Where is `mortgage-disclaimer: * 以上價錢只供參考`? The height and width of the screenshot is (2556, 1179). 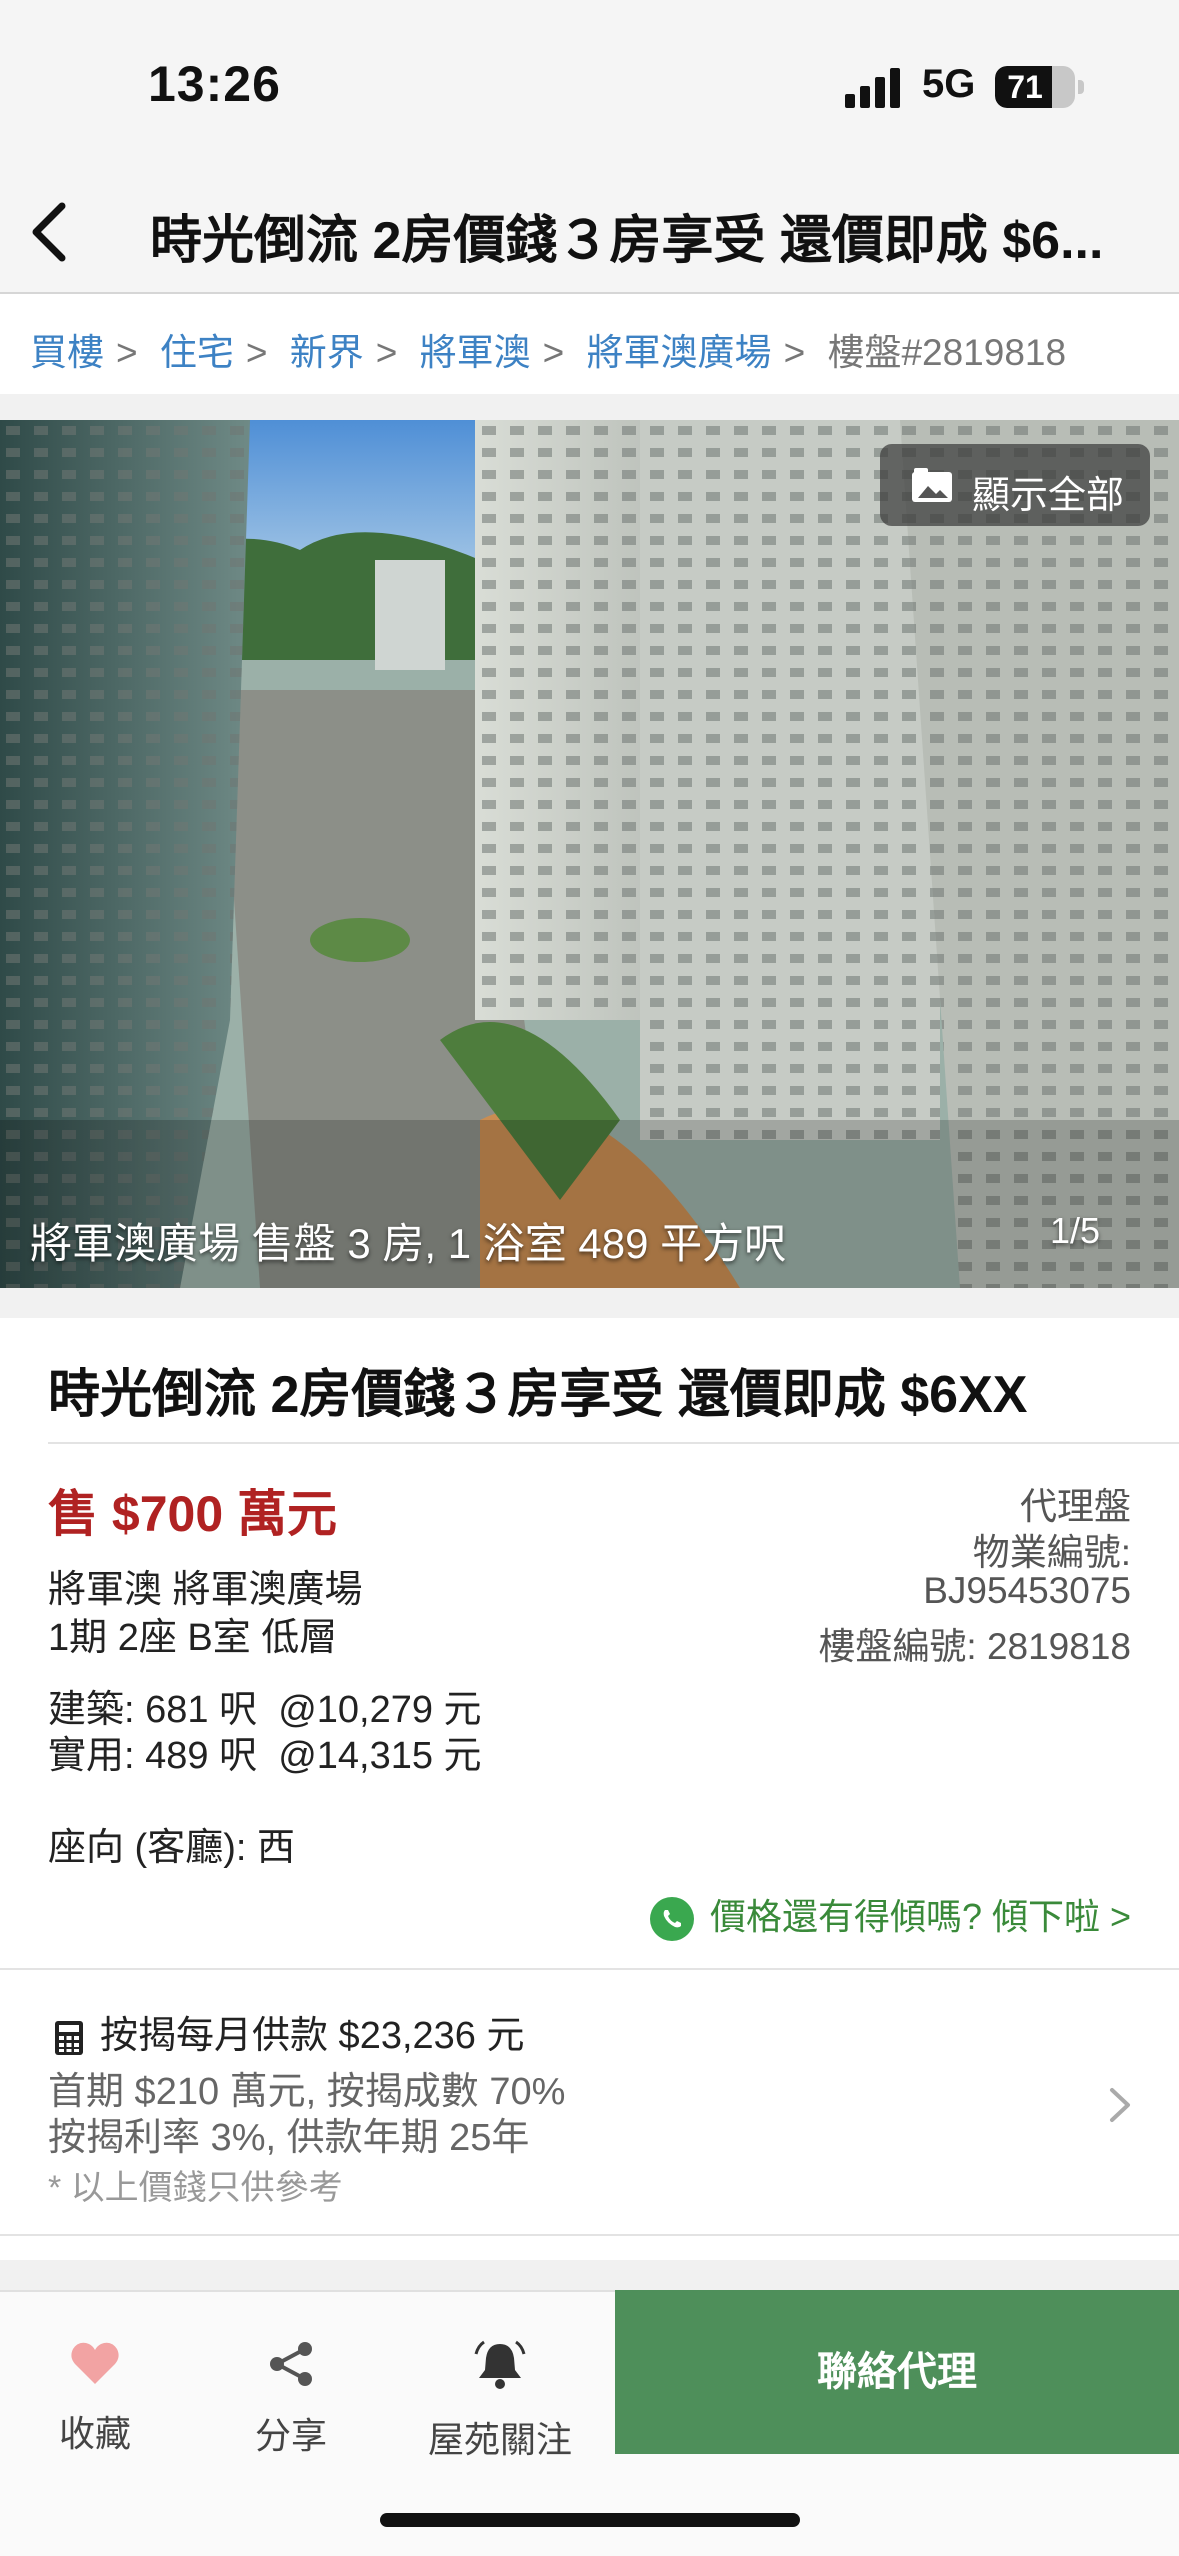 mortgage-disclaimer: * 以上價錢只供參考 is located at coordinates (195, 2188).